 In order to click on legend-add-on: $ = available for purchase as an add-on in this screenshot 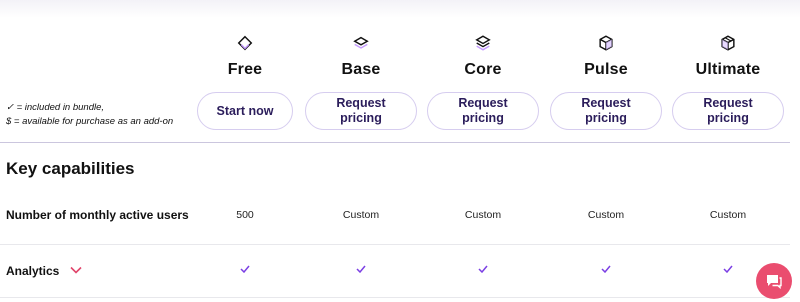, I will do `click(90, 121)`.